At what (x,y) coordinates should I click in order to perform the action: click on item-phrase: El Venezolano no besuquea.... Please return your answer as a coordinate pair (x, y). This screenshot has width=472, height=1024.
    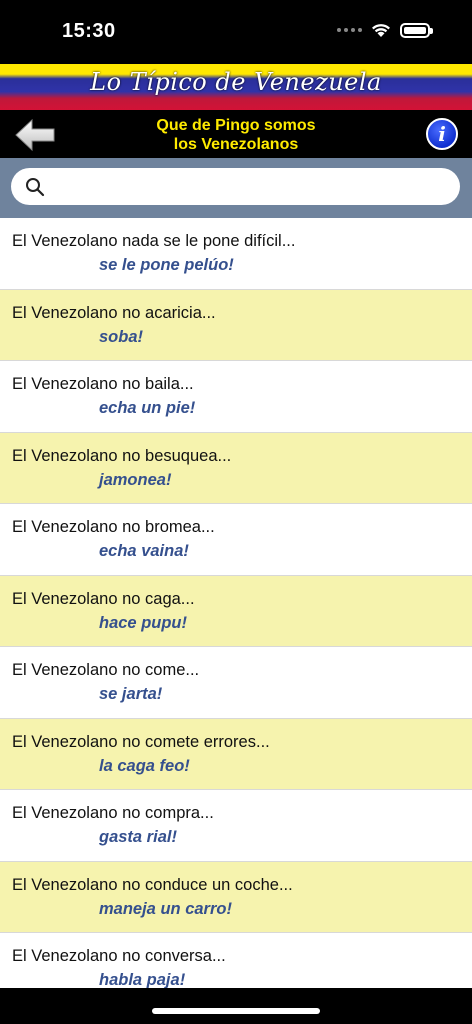
    Looking at the image, I should click on (122, 455).